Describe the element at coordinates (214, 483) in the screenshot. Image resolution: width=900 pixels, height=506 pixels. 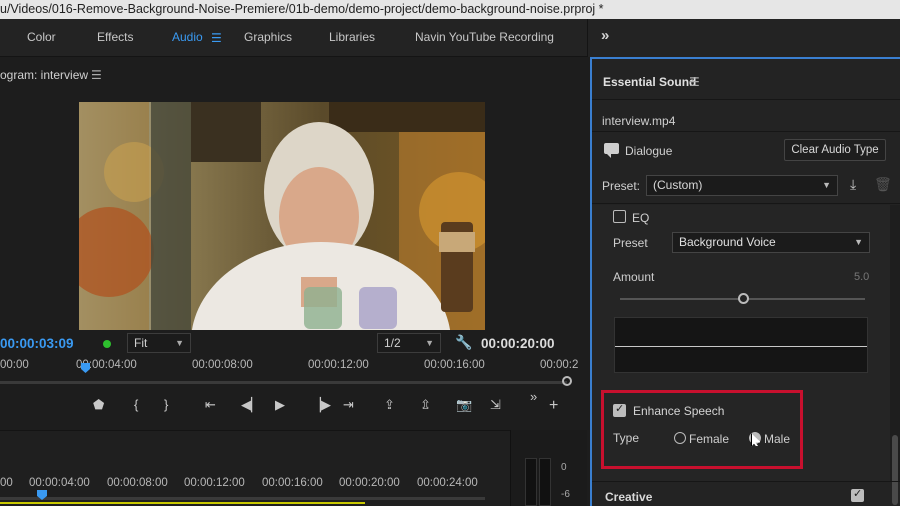
I see `timeline-ruler-label: 00:00:12:00` at that location.